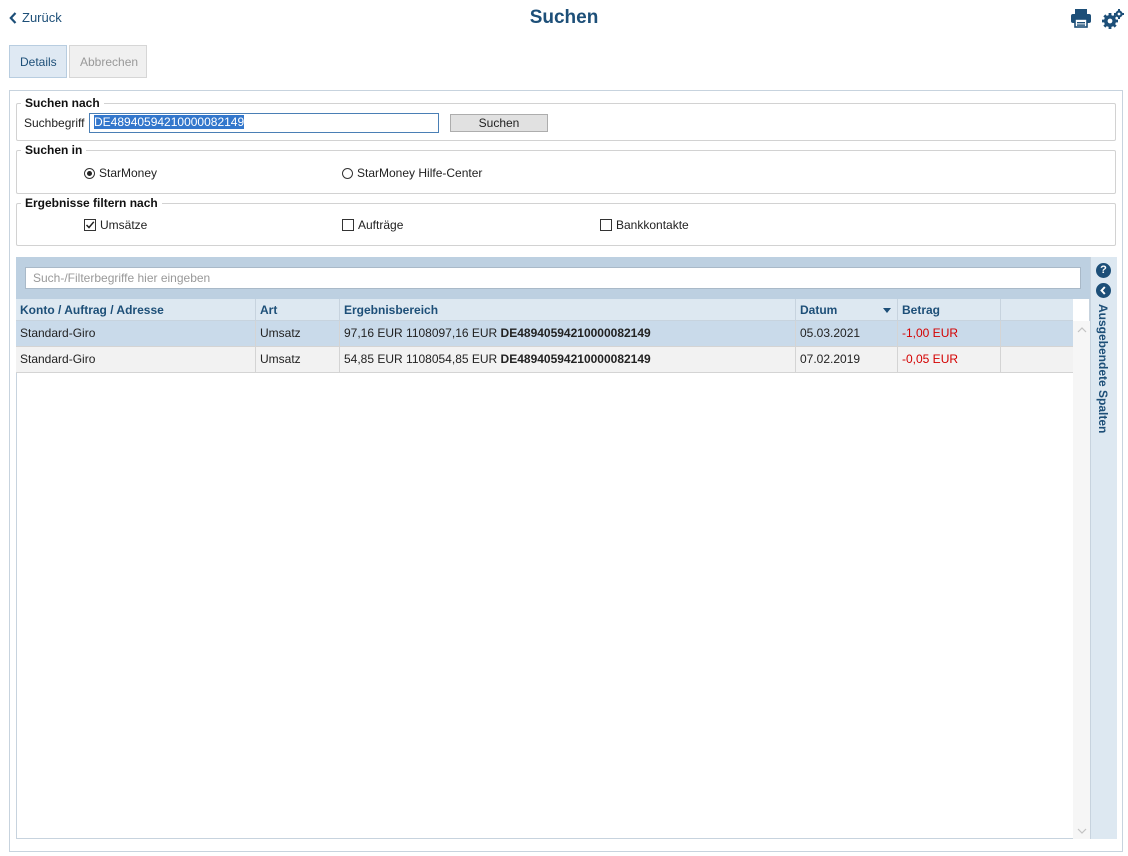  What do you see at coordinates (108, 61) in the screenshot?
I see `tab-abbrechen: Abbrechen` at bounding box center [108, 61].